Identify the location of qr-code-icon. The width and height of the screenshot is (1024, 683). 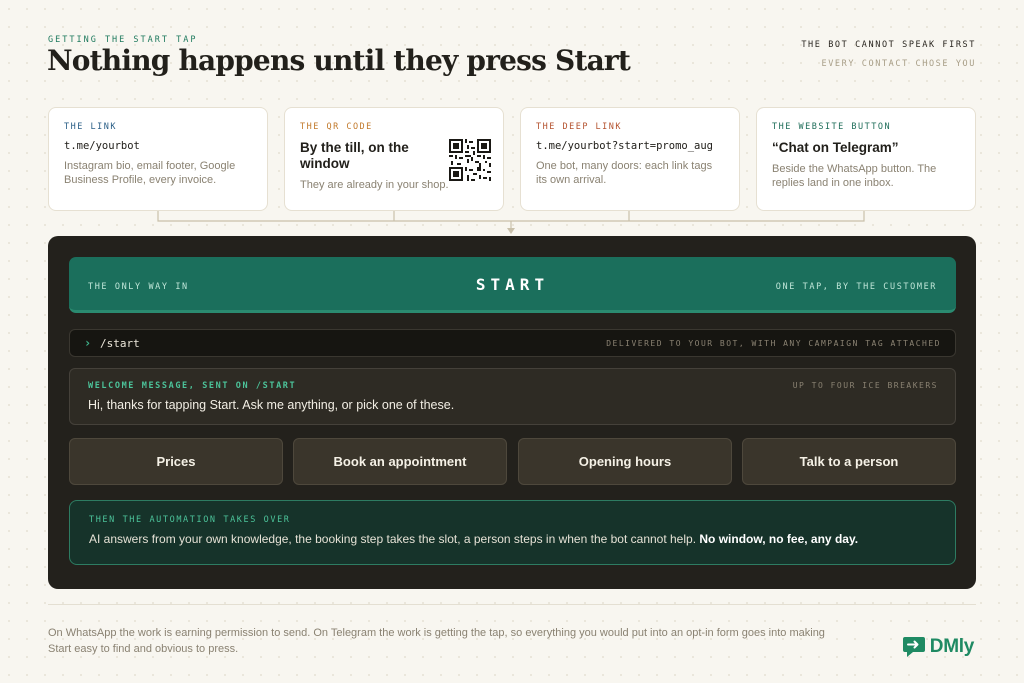
(470, 160).